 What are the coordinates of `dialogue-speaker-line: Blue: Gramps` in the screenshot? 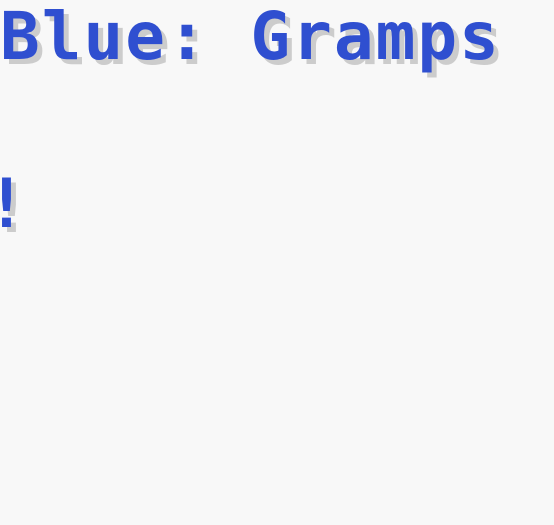 It's located at (250, 37).